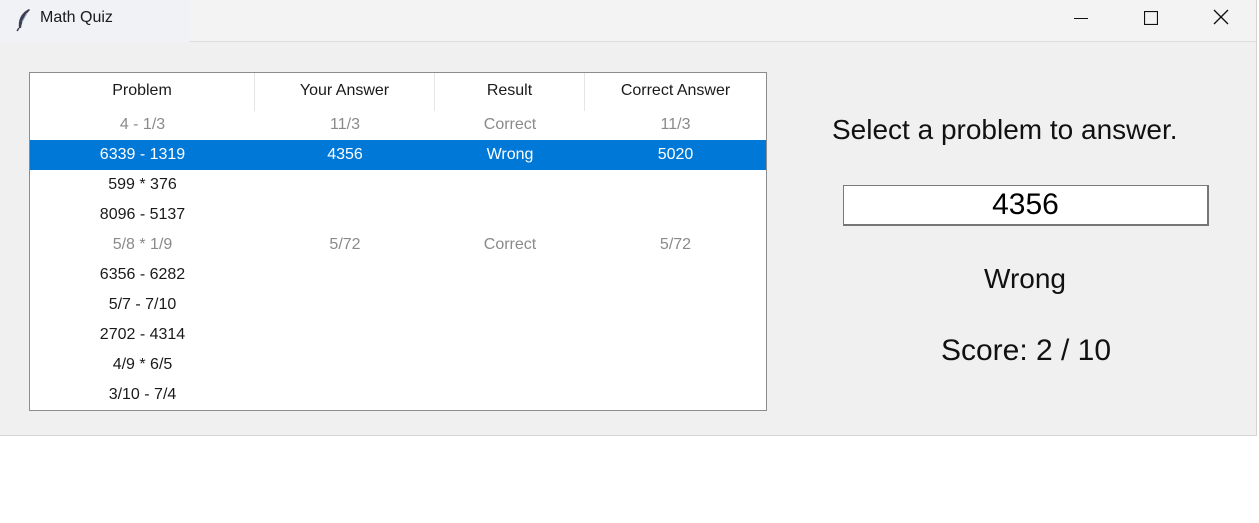 This screenshot has width=1259, height=523. Describe the element at coordinates (1025, 278) in the screenshot. I see `result-label: Wrong` at that location.